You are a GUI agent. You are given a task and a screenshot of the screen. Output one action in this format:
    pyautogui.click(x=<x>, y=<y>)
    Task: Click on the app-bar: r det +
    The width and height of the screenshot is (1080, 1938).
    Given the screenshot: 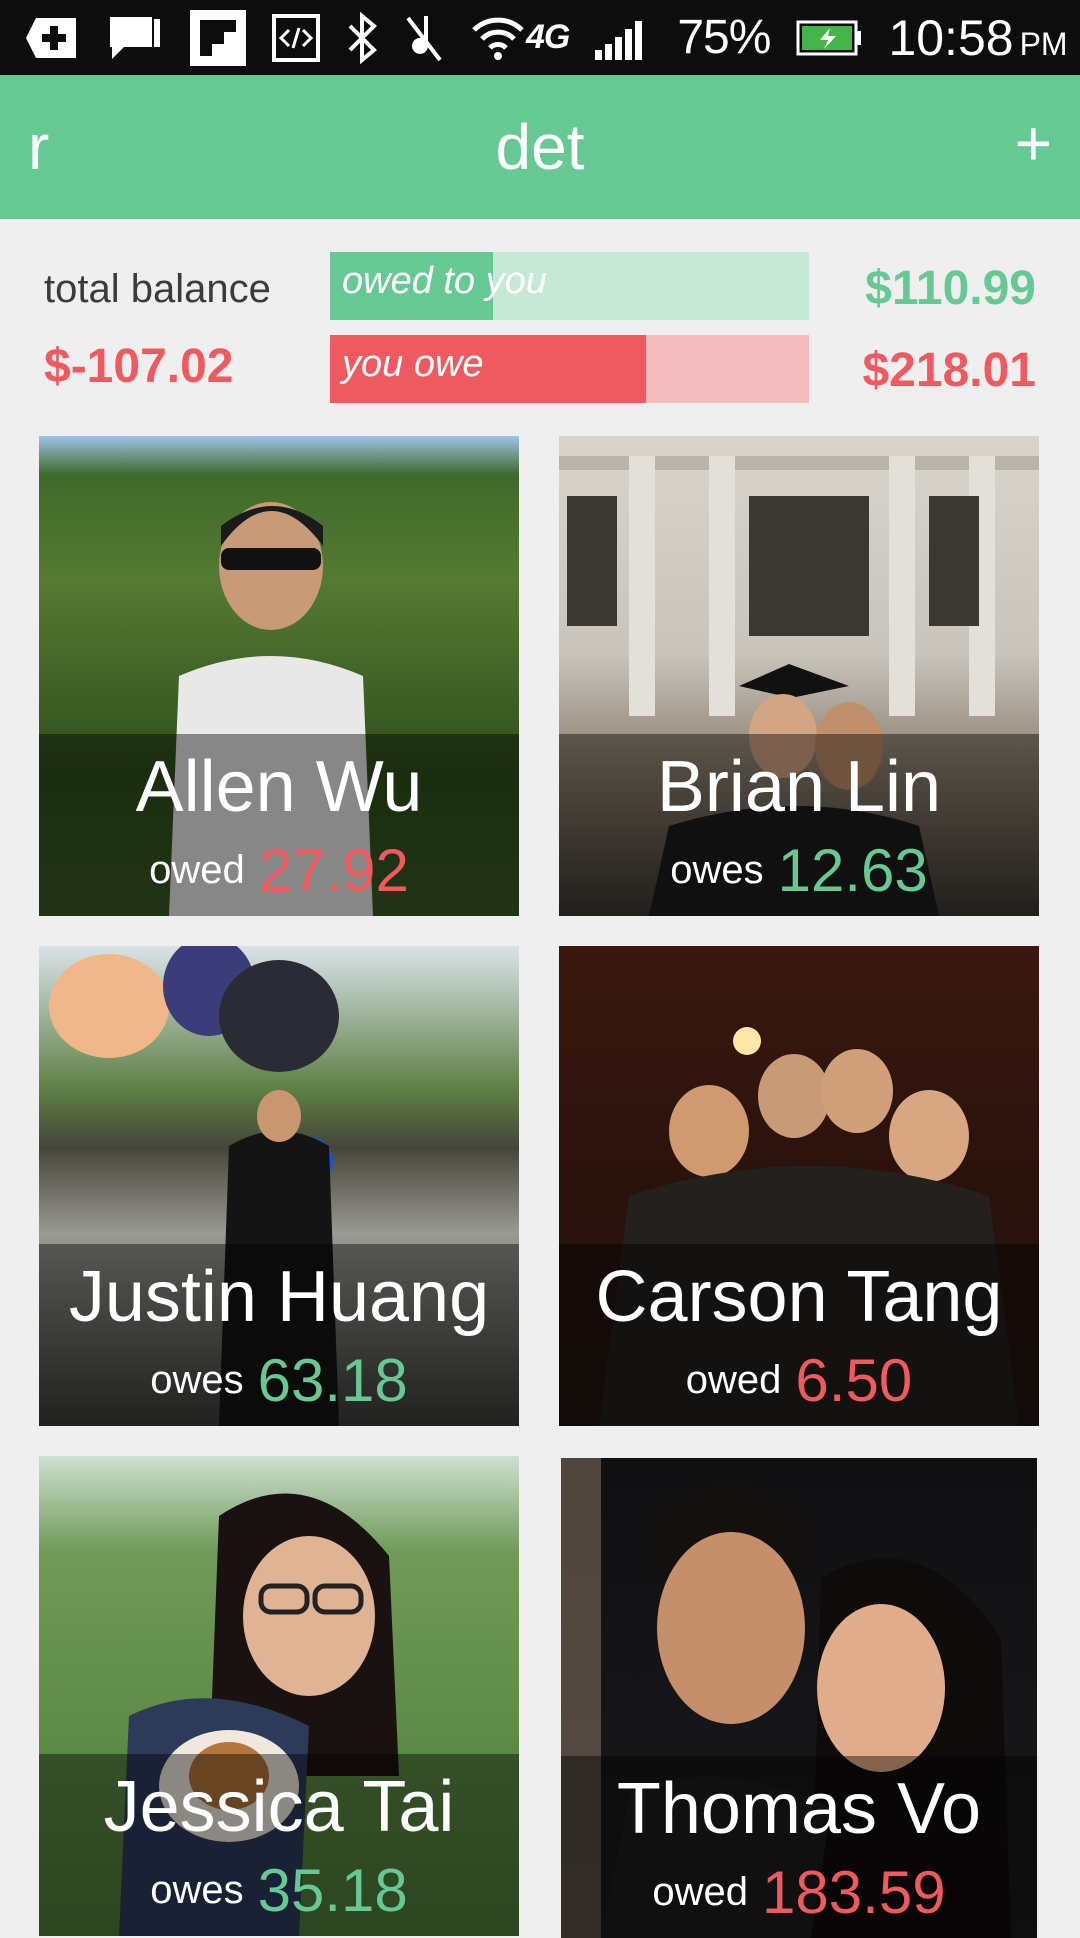 What is the action you would take?
    pyautogui.click(x=540, y=147)
    